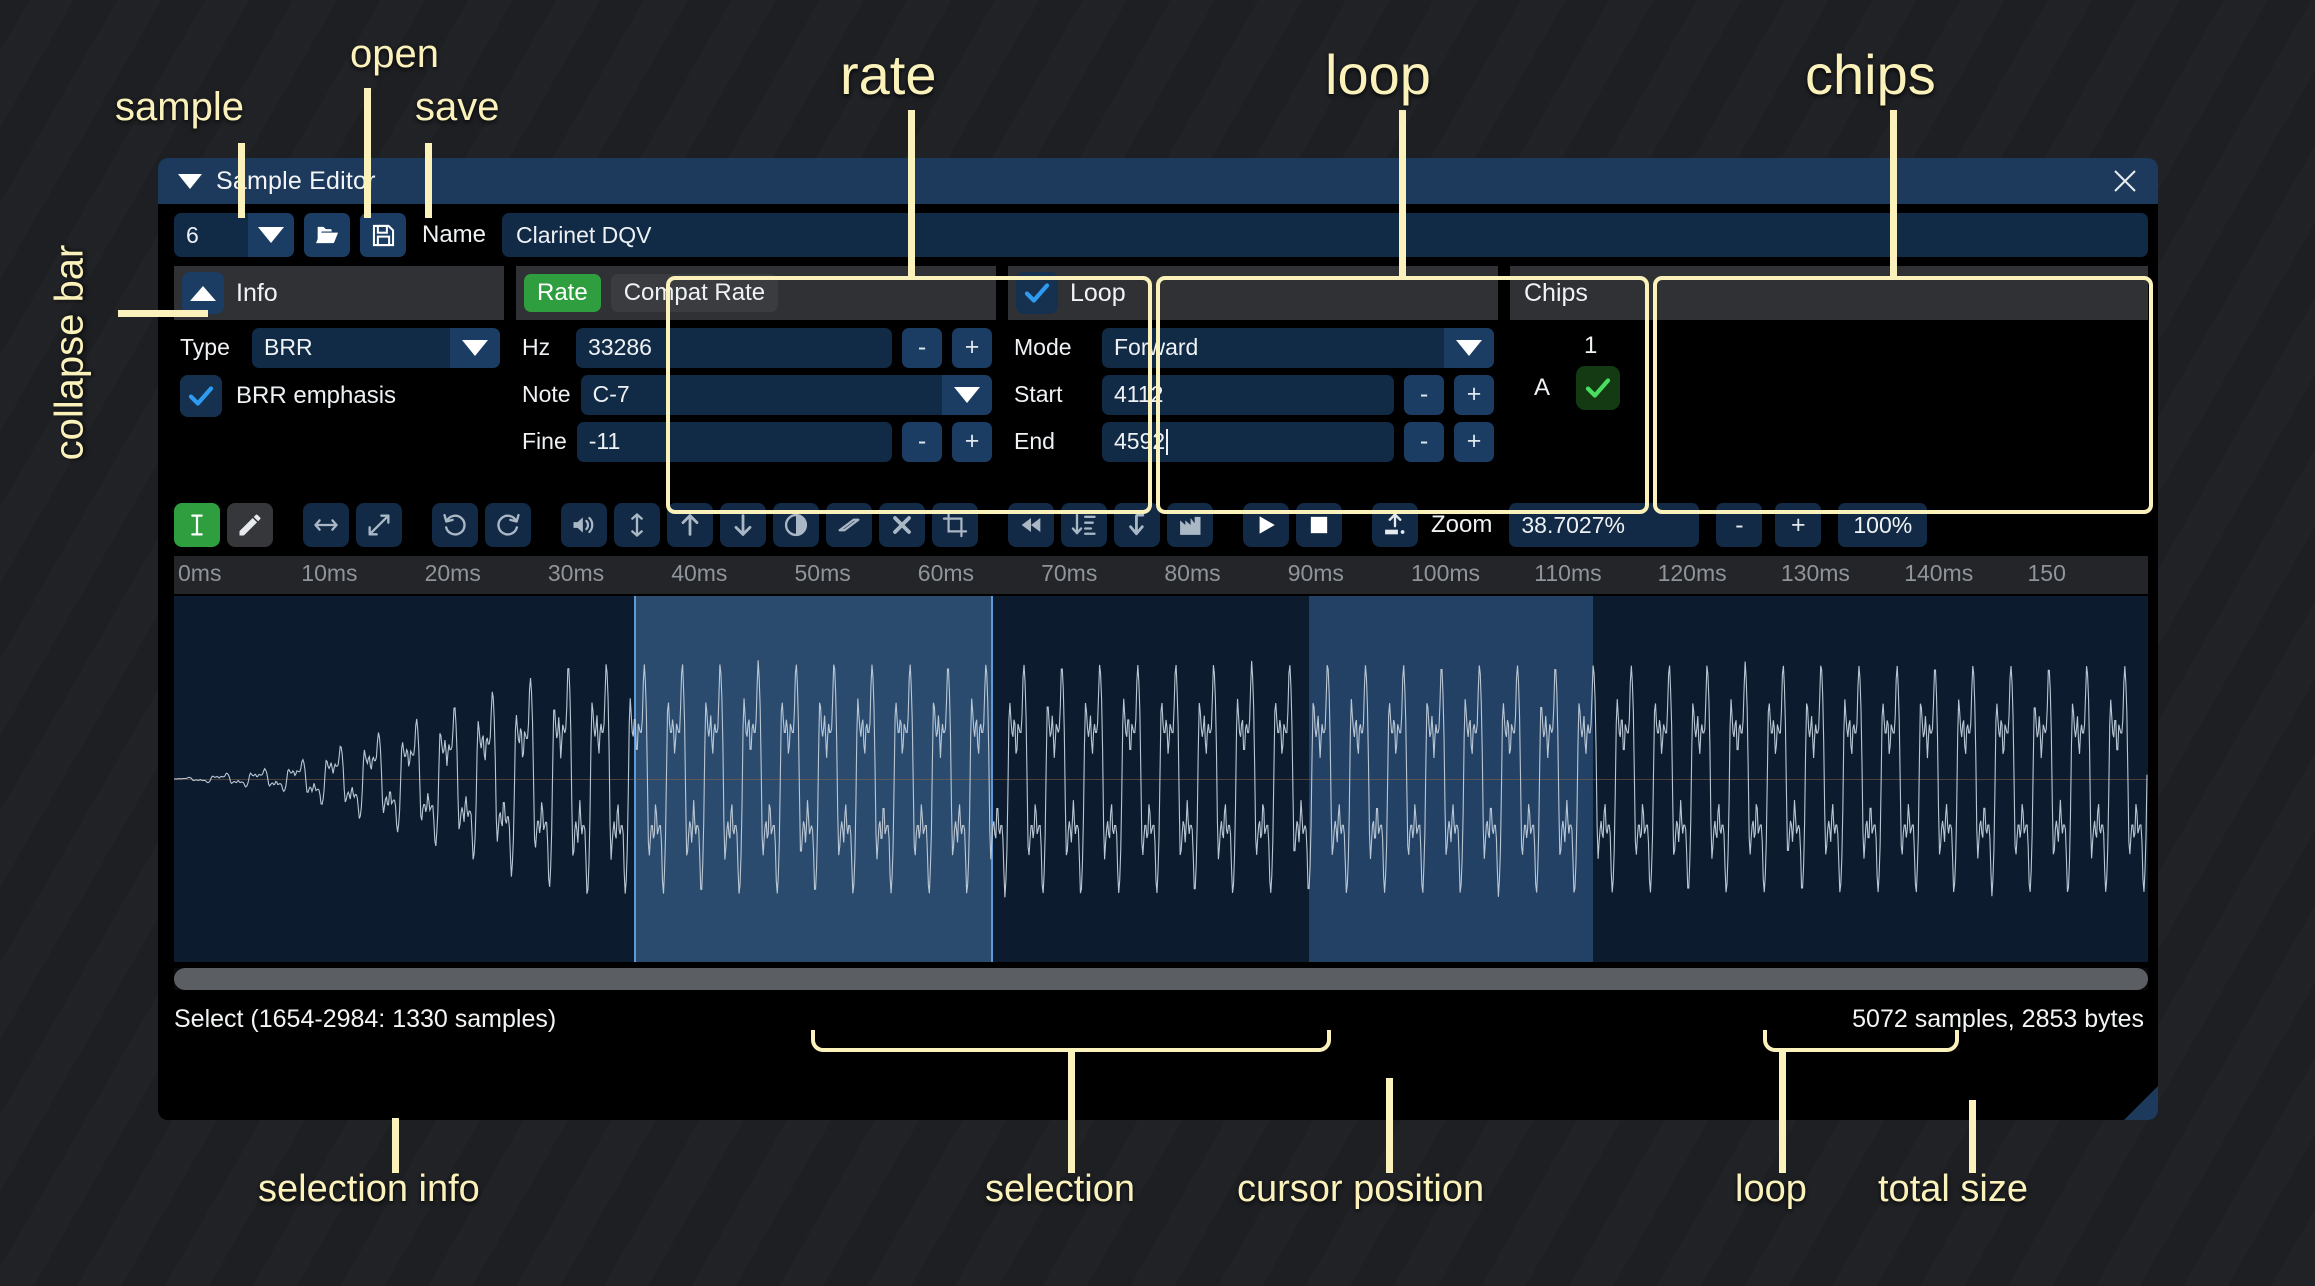 This screenshot has height=1286, width=2315. I want to click on ruler-tick: 0ms, so click(200, 573).